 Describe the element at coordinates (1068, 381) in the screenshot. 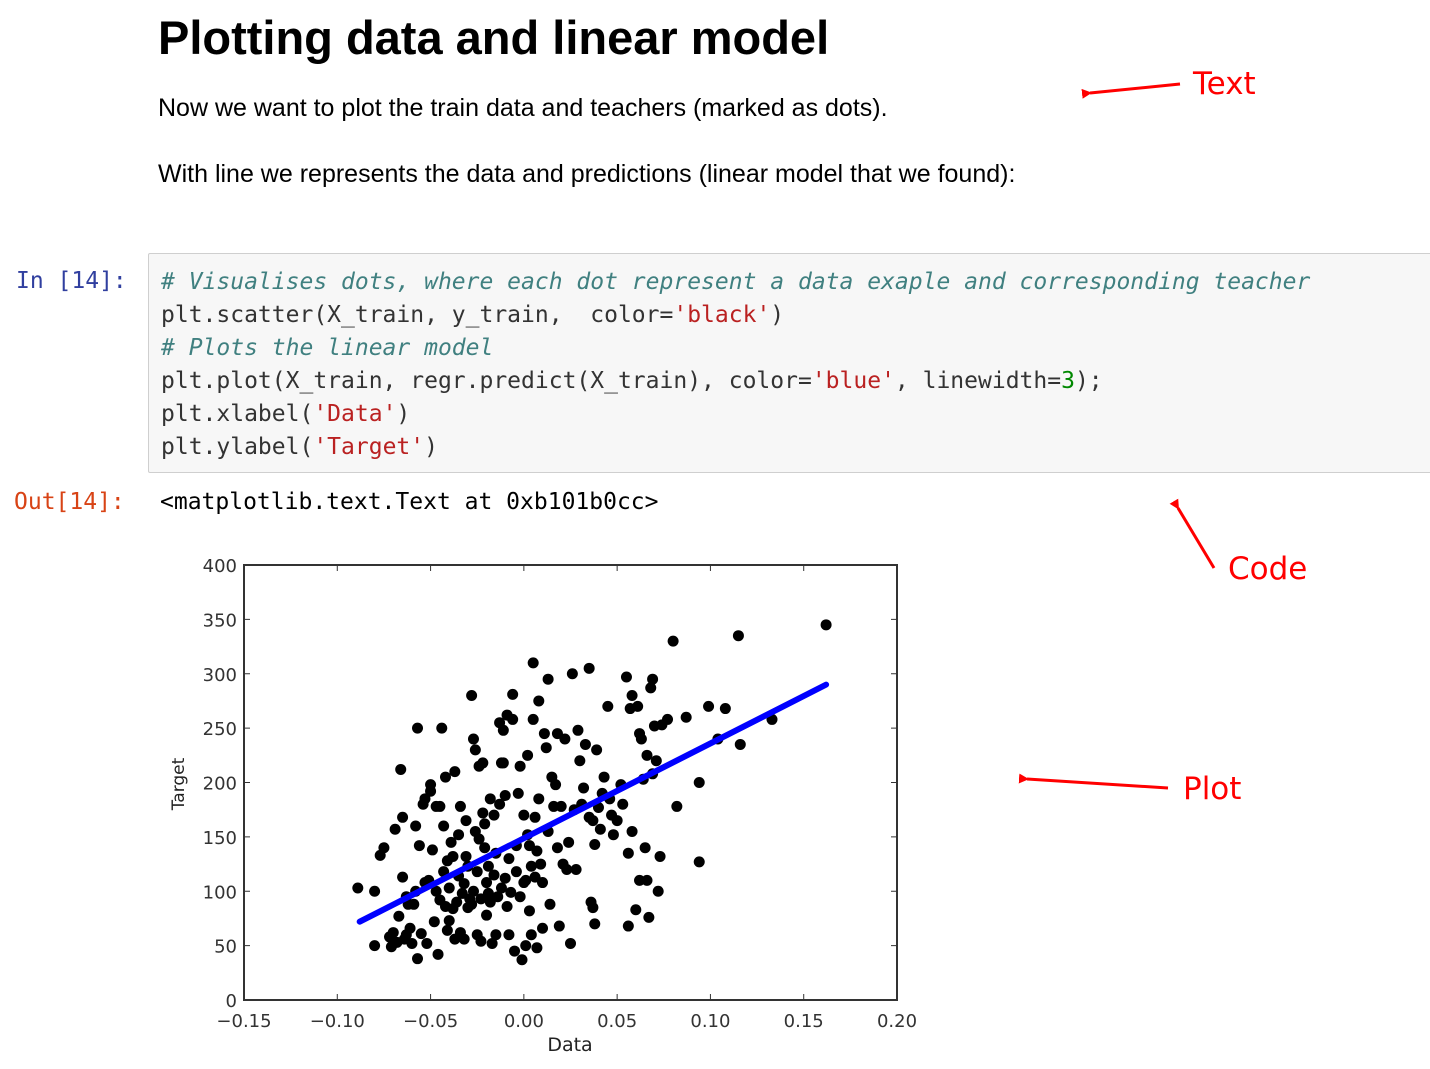

I see `code-token-num: 3` at that location.